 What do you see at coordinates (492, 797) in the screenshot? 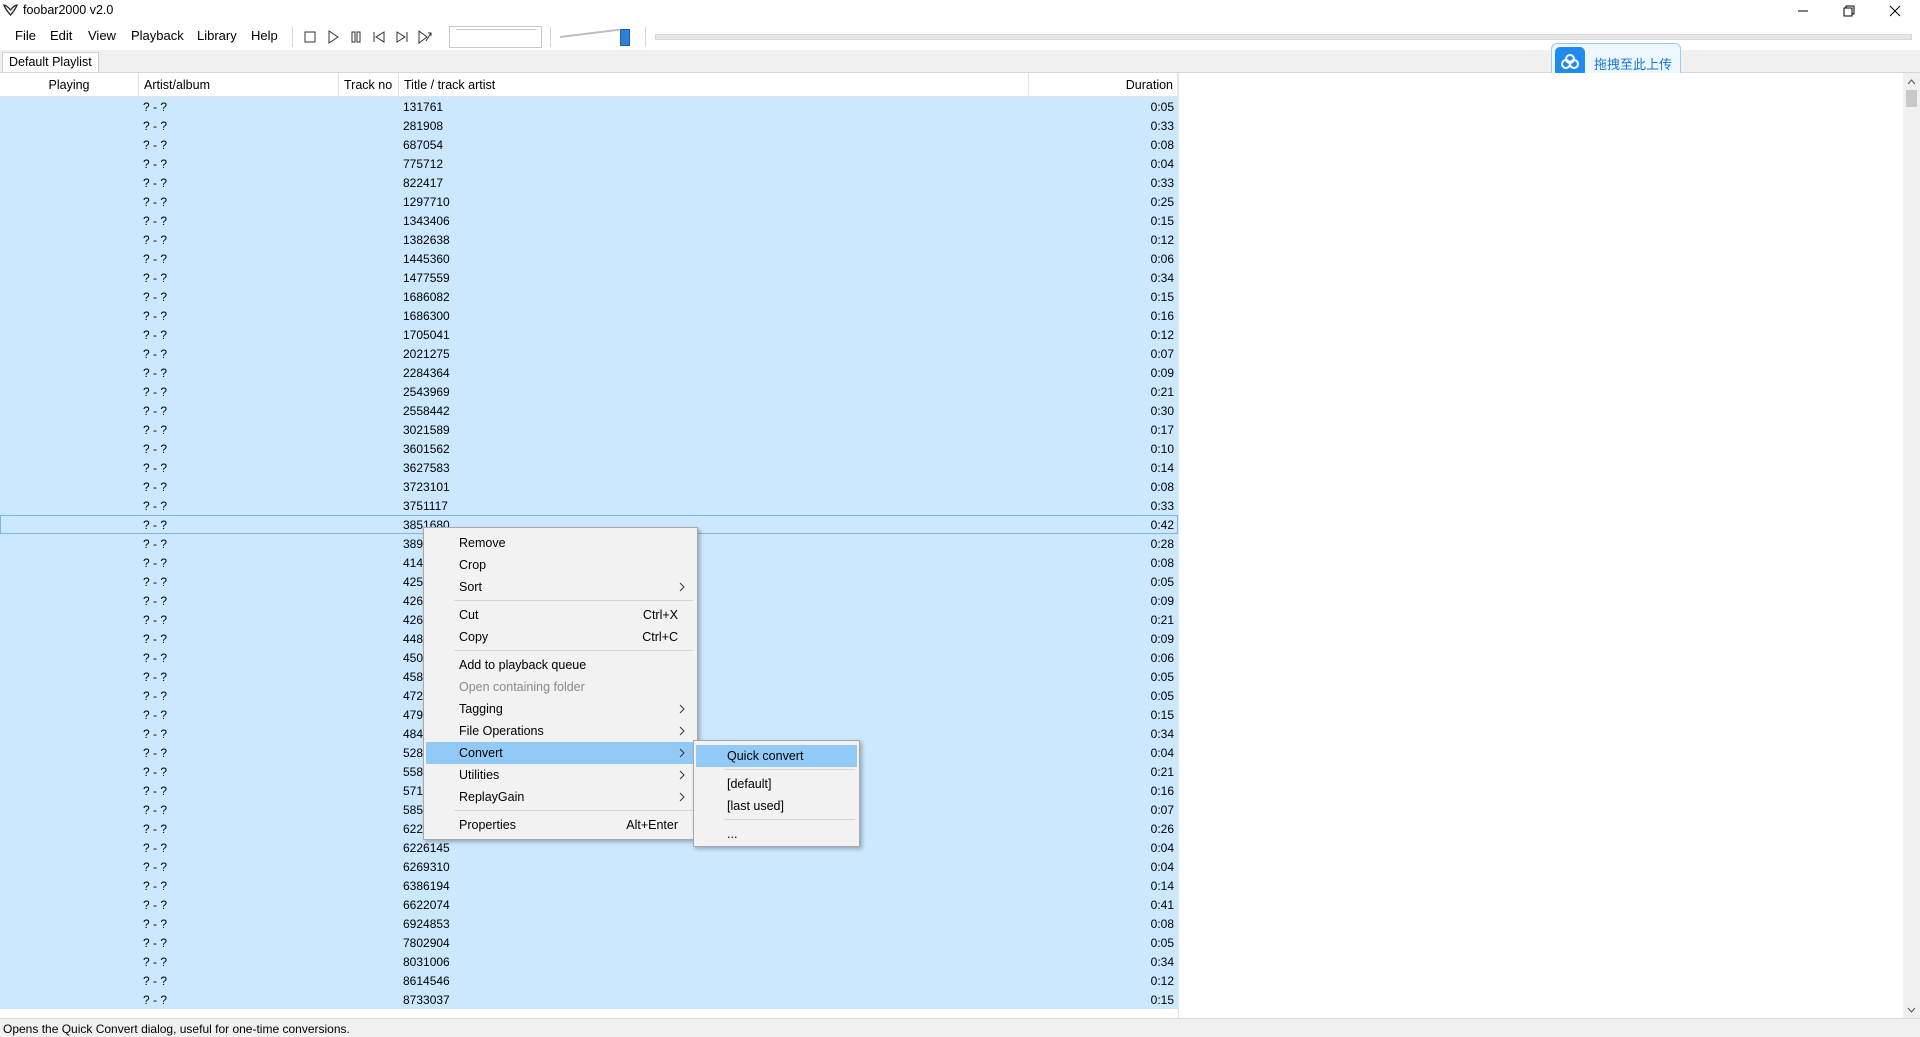
I see `menu-item-label: ReplayGain` at bounding box center [492, 797].